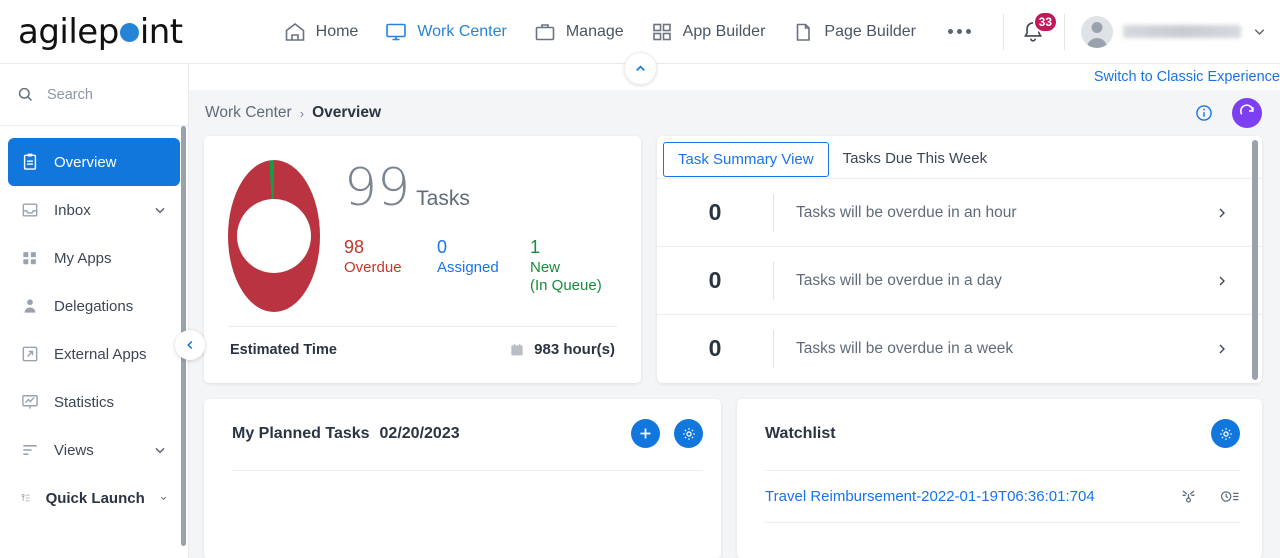 The width and height of the screenshot is (1280, 558). I want to click on info-icon, so click(1204, 113).